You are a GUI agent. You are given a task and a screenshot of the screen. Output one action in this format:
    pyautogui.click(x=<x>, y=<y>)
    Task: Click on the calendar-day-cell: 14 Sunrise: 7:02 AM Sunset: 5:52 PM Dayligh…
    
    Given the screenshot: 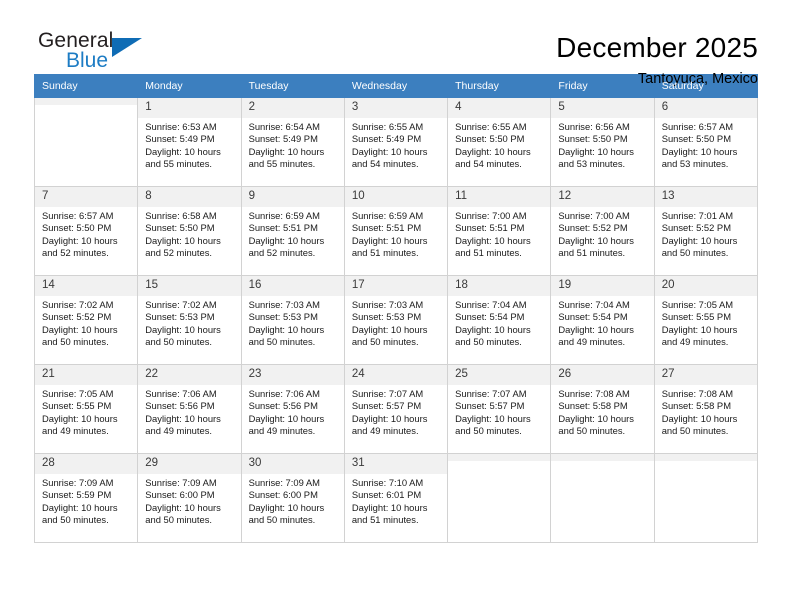 What is the action you would take?
    pyautogui.click(x=86, y=320)
    